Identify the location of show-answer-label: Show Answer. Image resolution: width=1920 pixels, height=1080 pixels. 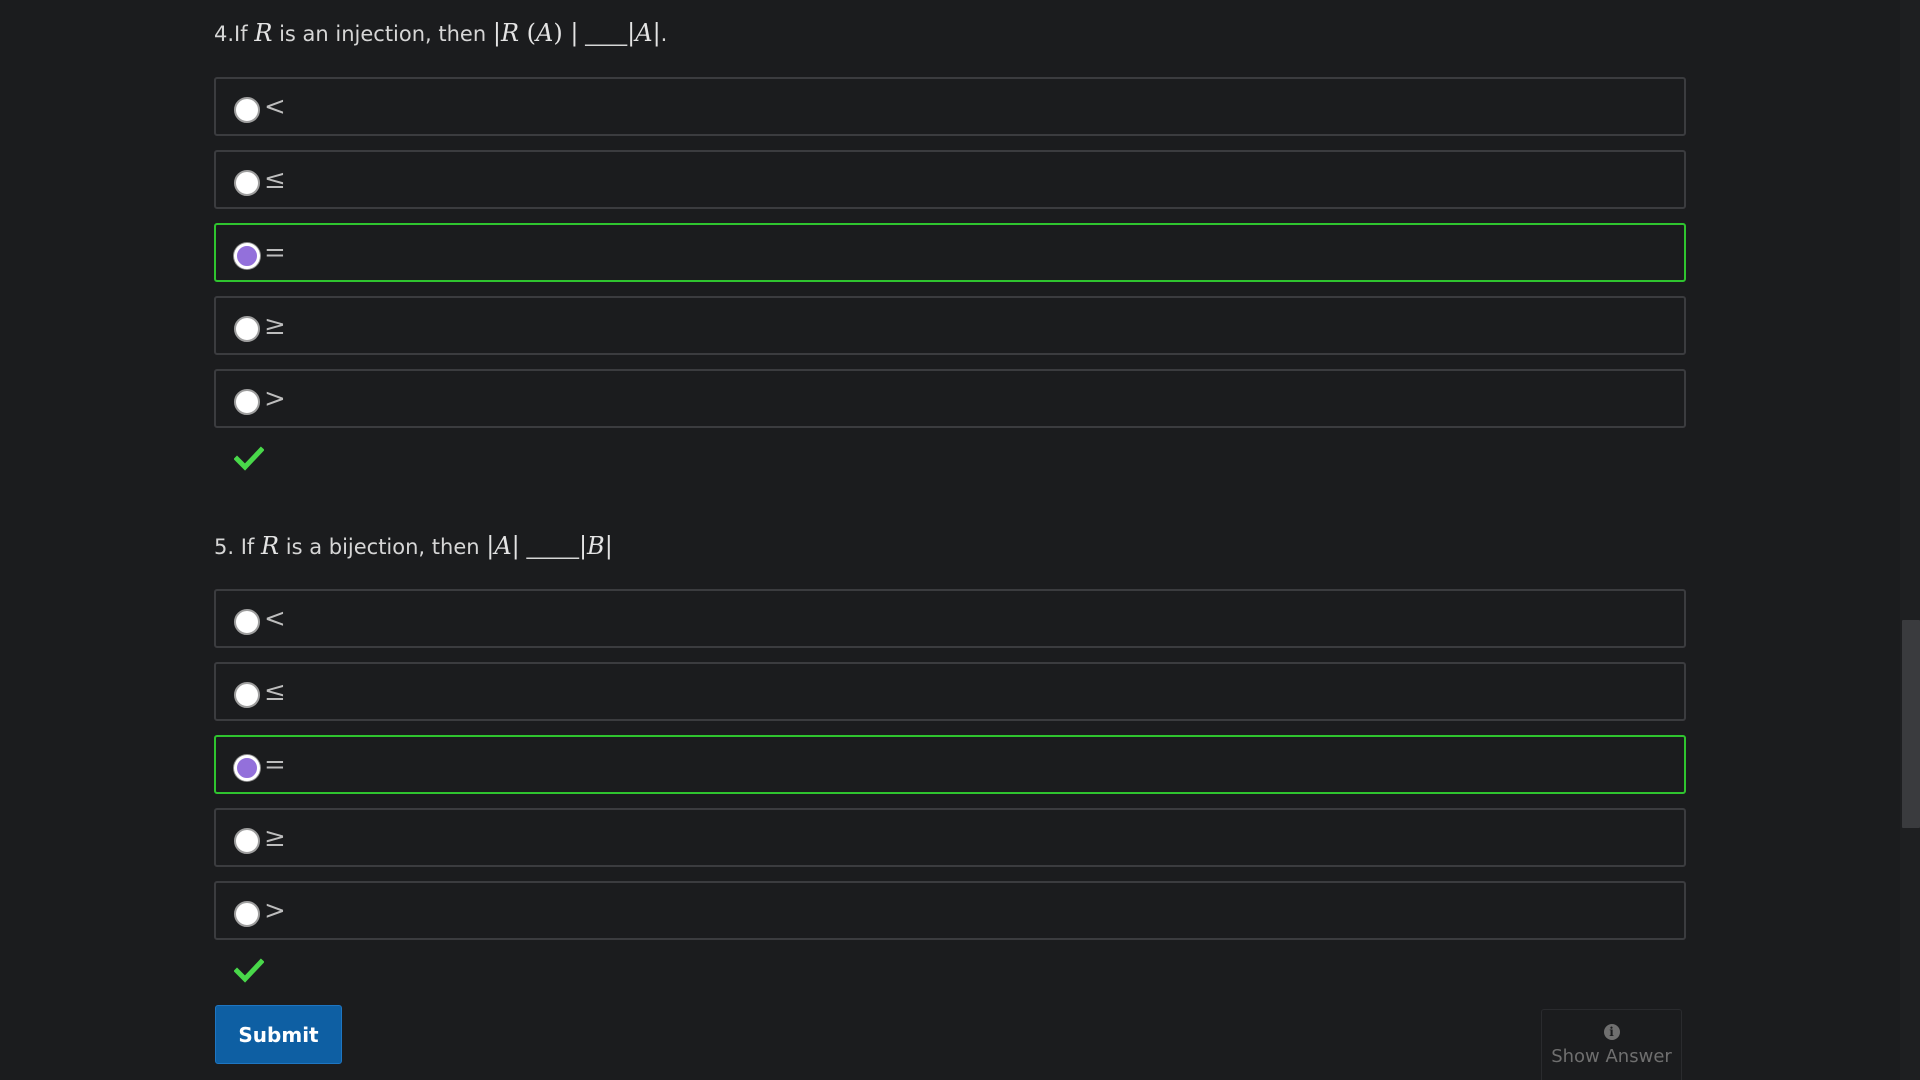
(1611, 1056).